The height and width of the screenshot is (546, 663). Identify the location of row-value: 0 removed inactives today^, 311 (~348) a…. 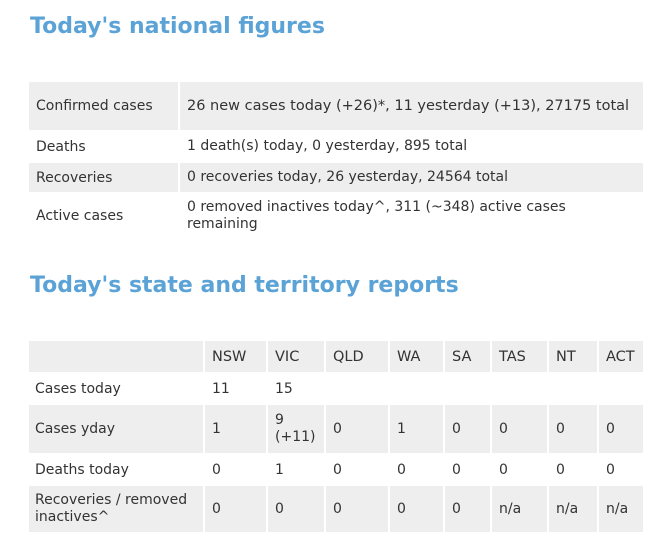
(411, 216).